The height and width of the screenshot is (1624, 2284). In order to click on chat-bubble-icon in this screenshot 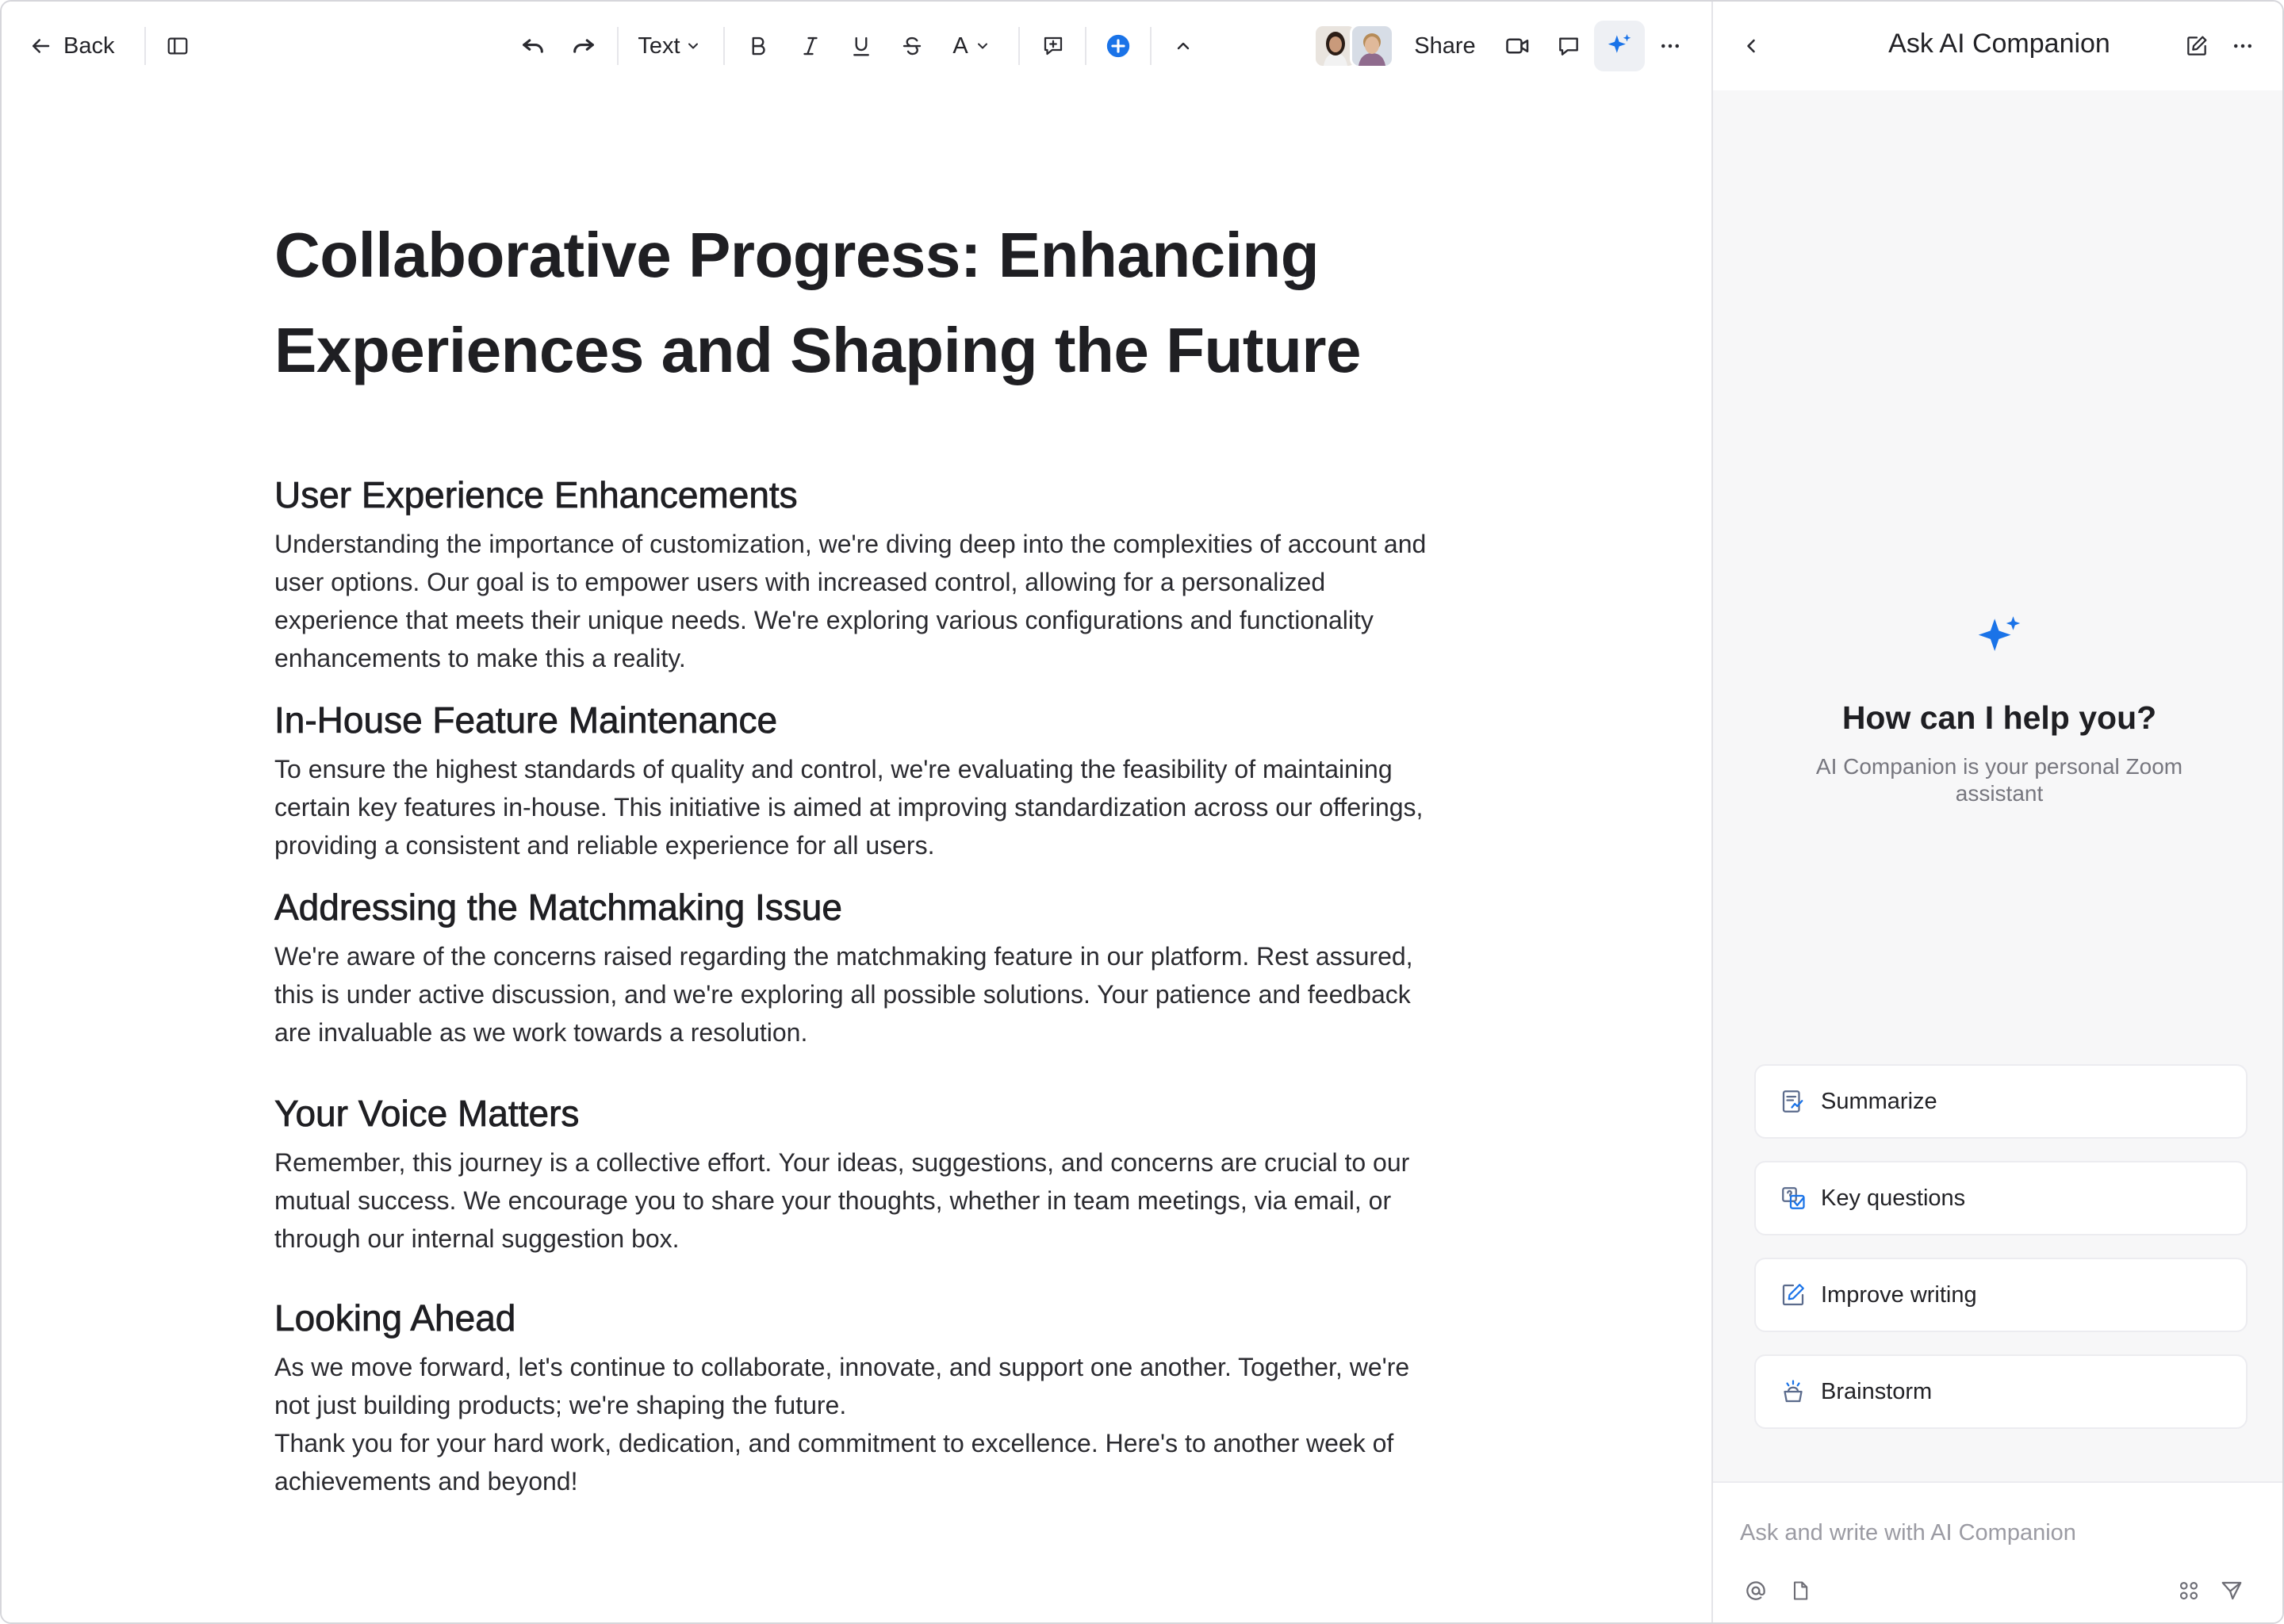, I will do `click(1568, 46)`.